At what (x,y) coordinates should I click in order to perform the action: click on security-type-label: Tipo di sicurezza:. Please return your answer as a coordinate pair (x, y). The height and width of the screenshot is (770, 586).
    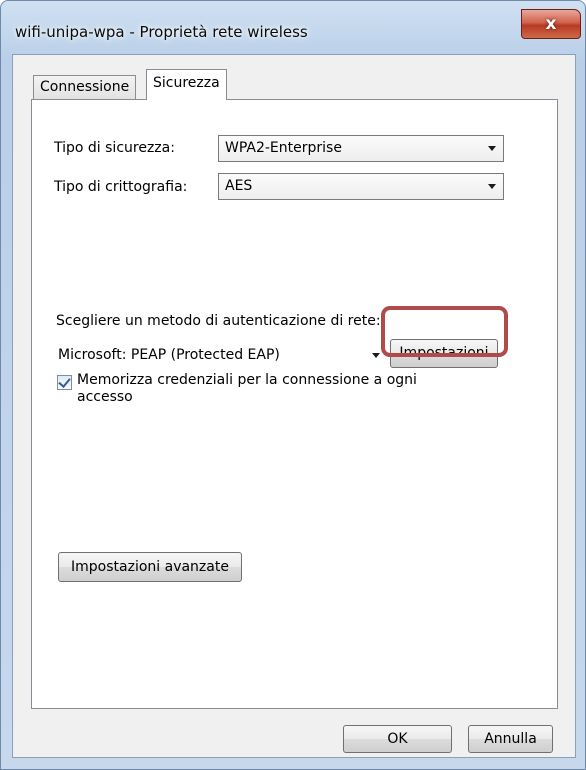
    Looking at the image, I should click on (114, 148).